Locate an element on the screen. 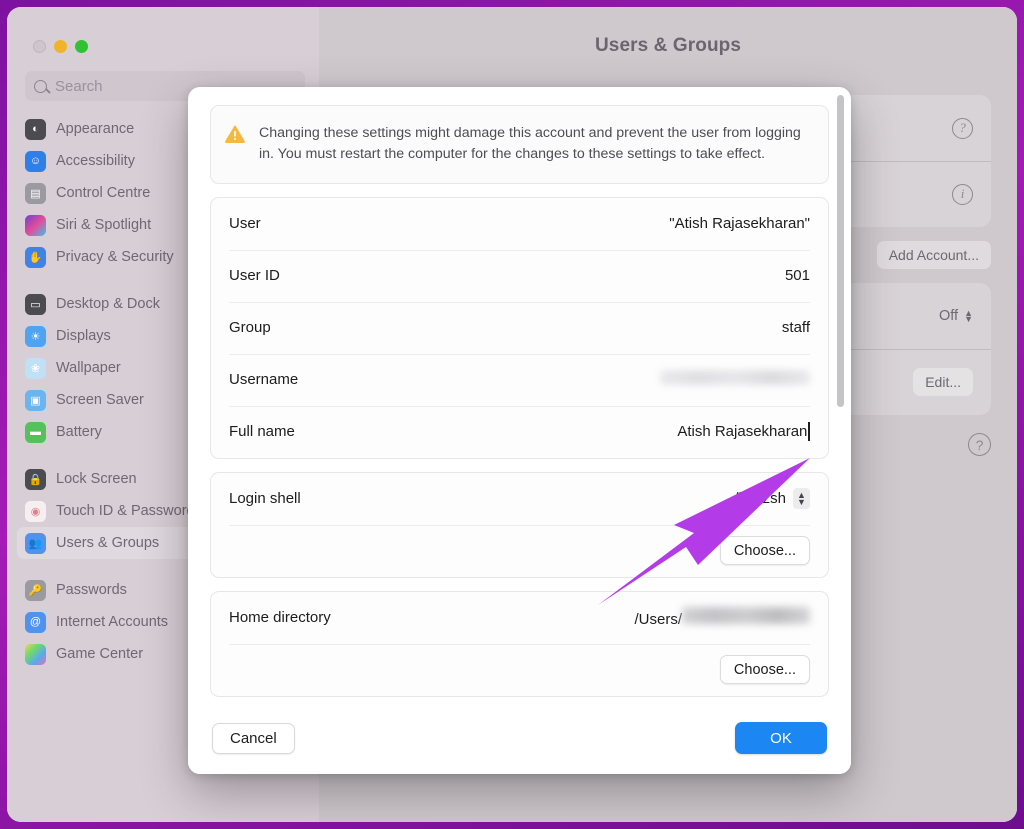 The height and width of the screenshot is (829, 1024). info-circle-icon: i is located at coordinates (962, 194).